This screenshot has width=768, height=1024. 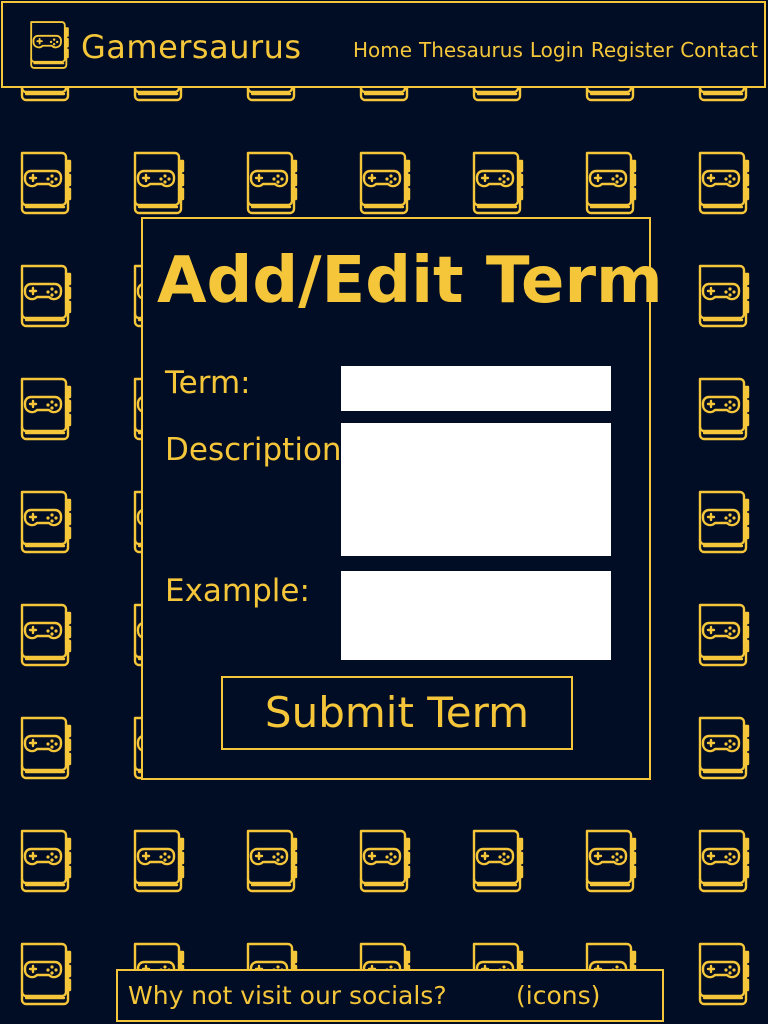 What do you see at coordinates (476, 388) in the screenshot?
I see `term-input` at bounding box center [476, 388].